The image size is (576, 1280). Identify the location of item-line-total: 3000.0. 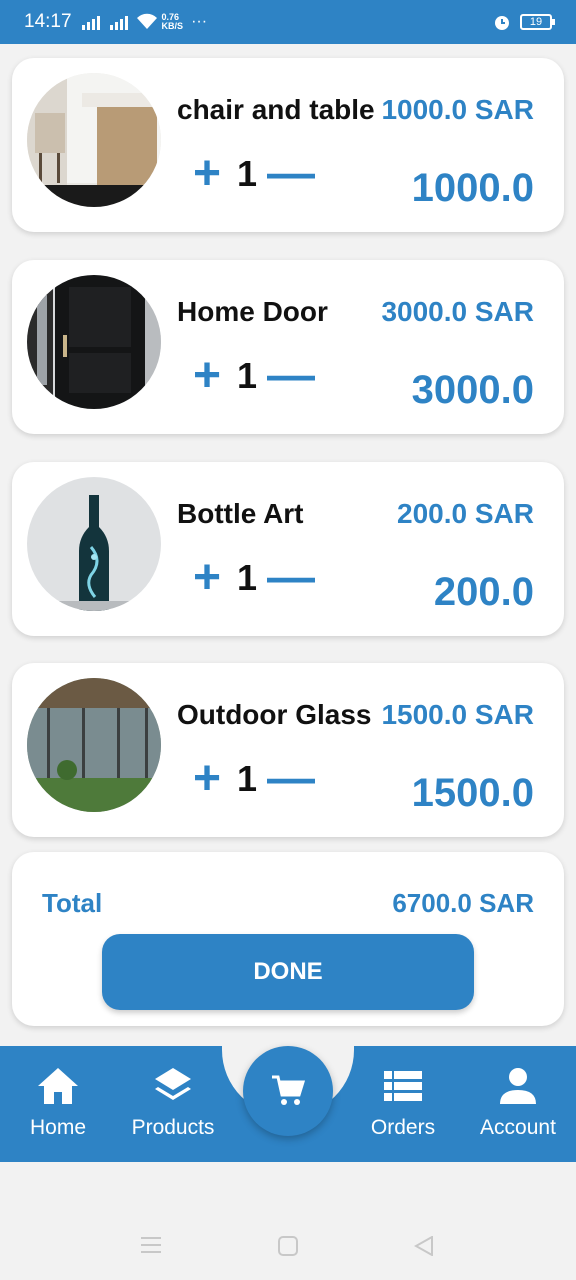
(472, 390).